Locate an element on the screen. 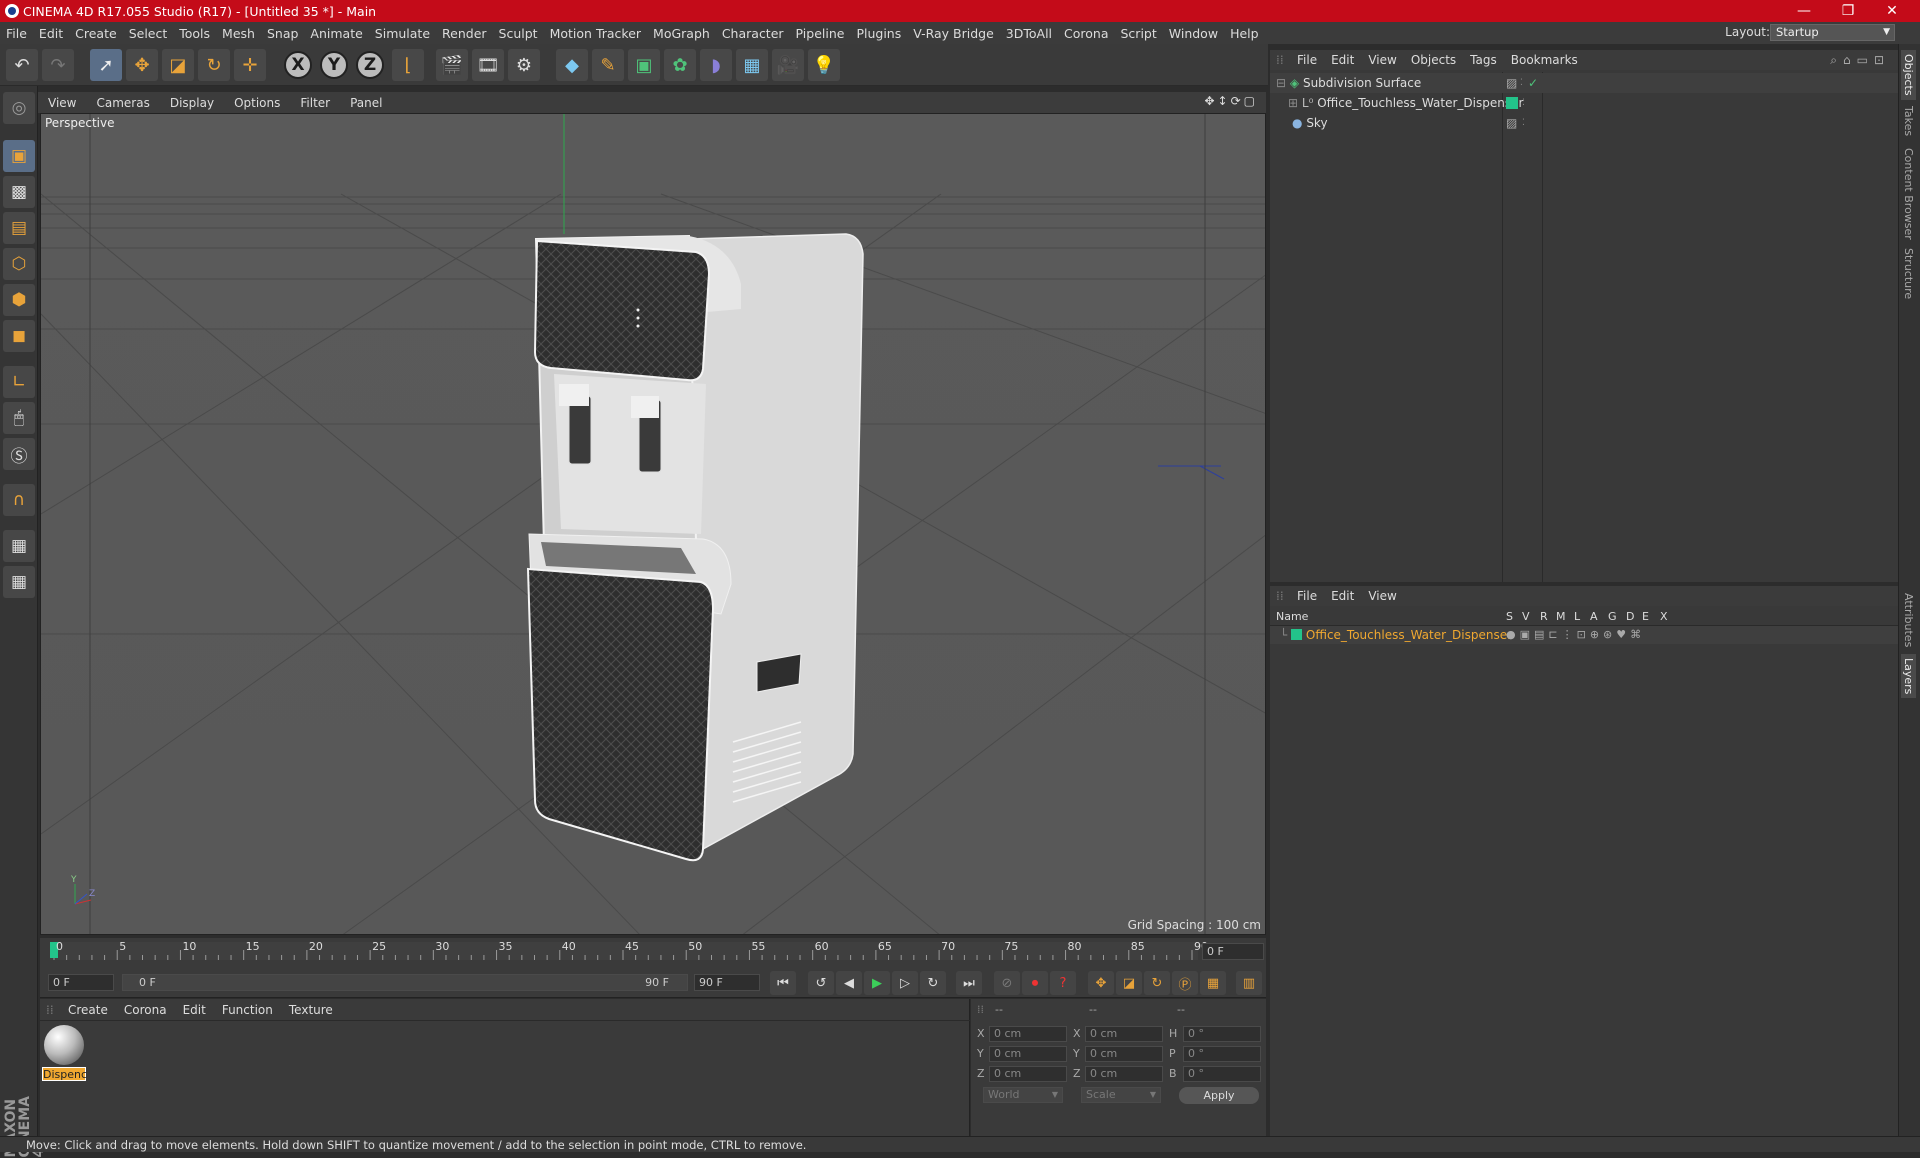 This screenshot has width=1920, height=1158. col-manager: M is located at coordinates (1561, 616).